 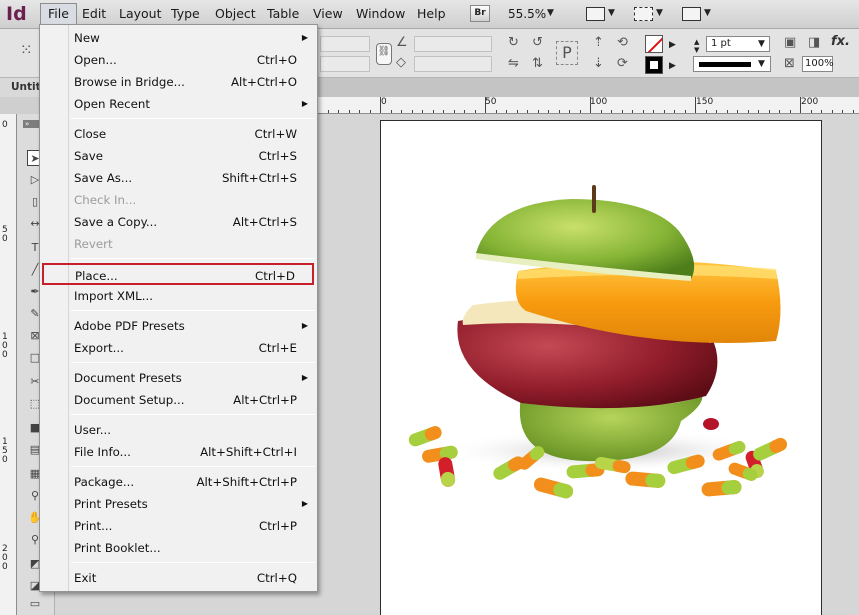 I want to click on fill-arrow-icon: ▶, so click(x=672, y=45).